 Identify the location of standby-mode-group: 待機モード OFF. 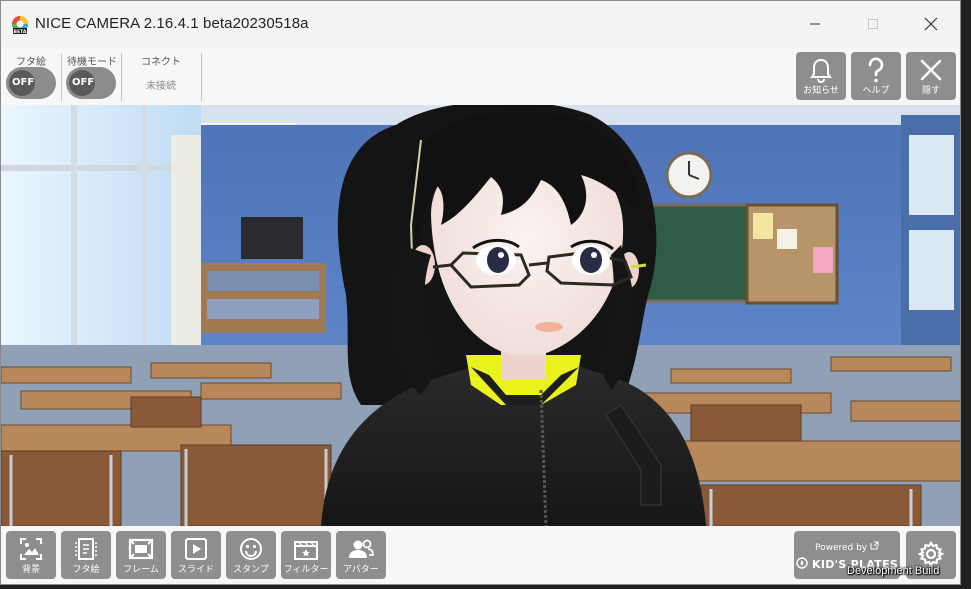
(92, 75).